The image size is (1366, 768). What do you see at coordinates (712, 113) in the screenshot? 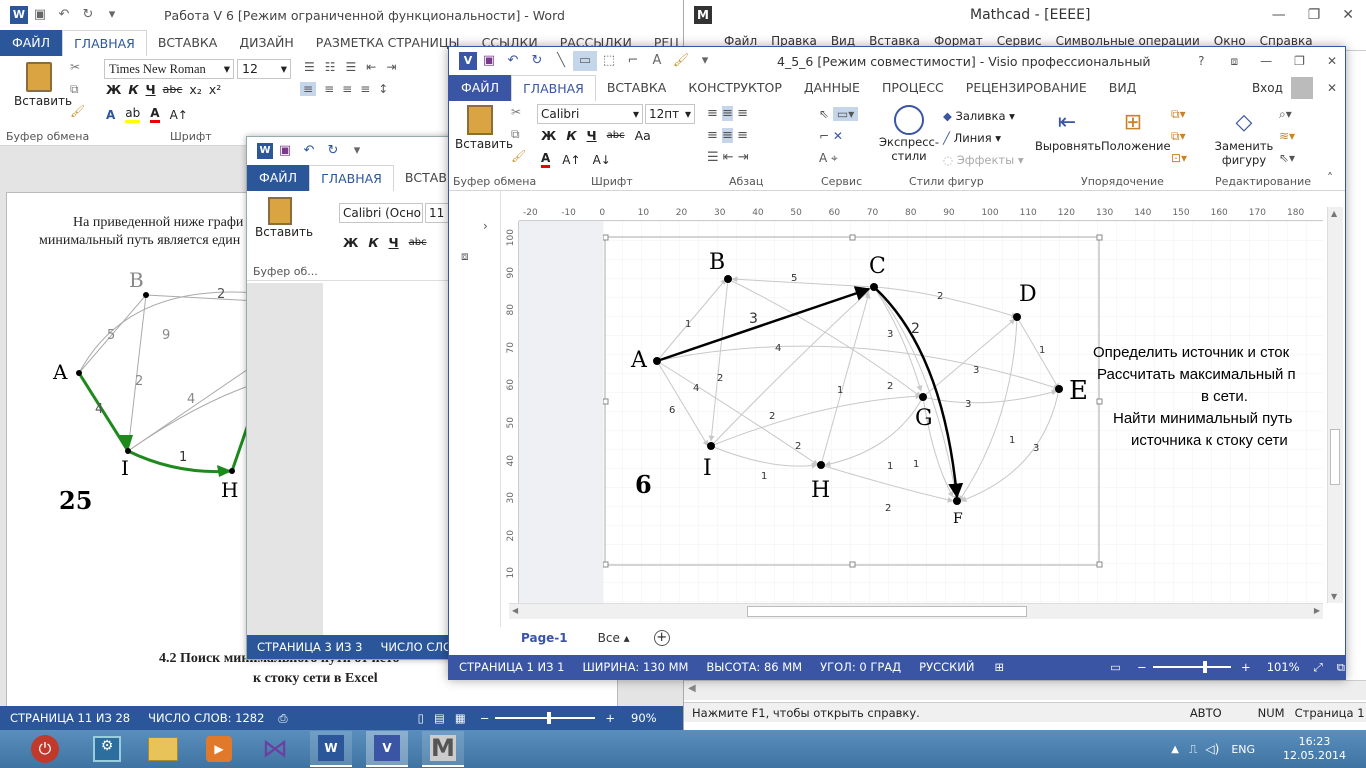
I see `visio-align-top-icon: ≡` at bounding box center [712, 113].